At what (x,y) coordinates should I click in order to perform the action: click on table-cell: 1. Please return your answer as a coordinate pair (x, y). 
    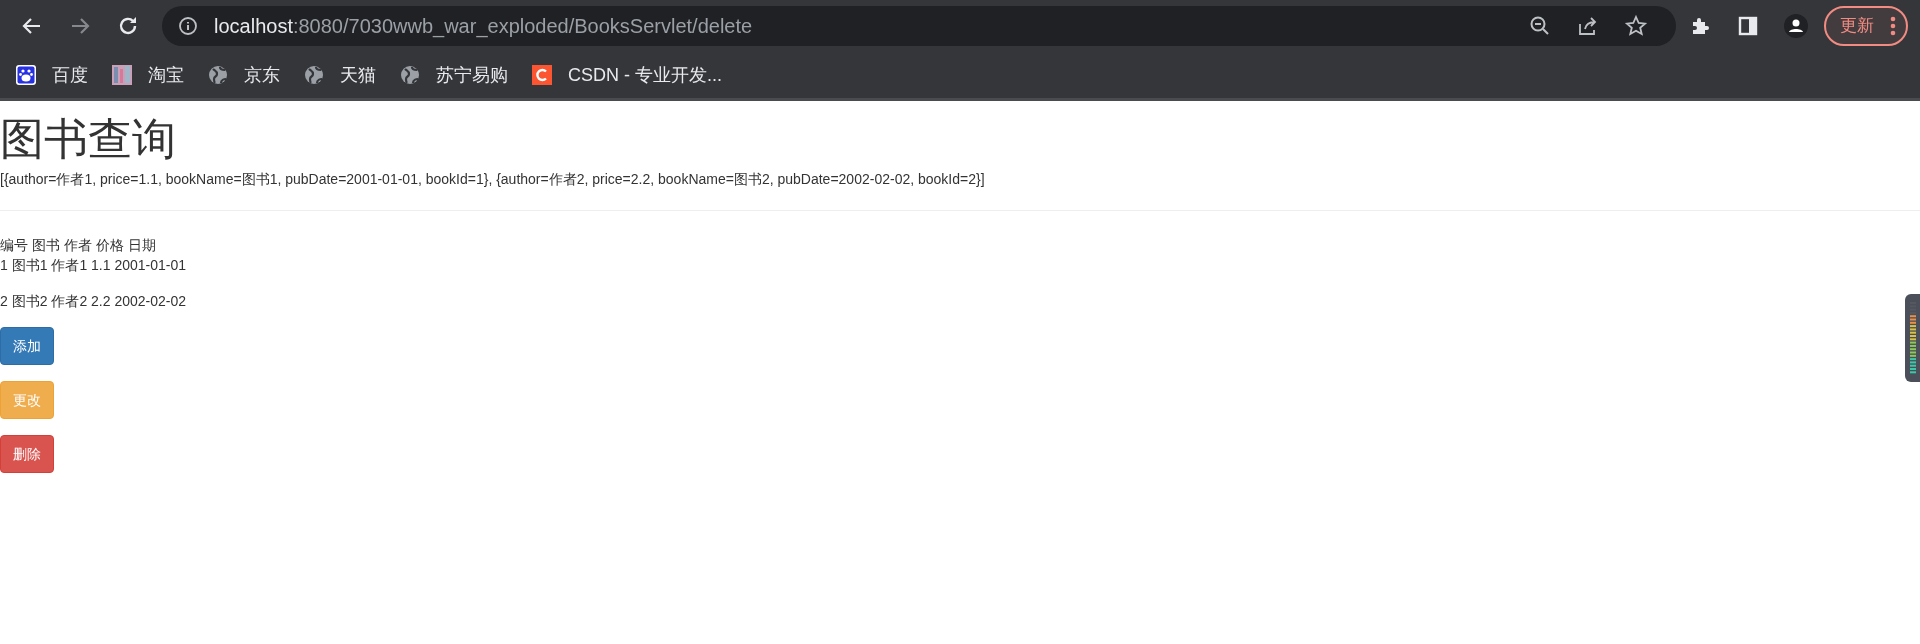
    Looking at the image, I should click on (4, 265).